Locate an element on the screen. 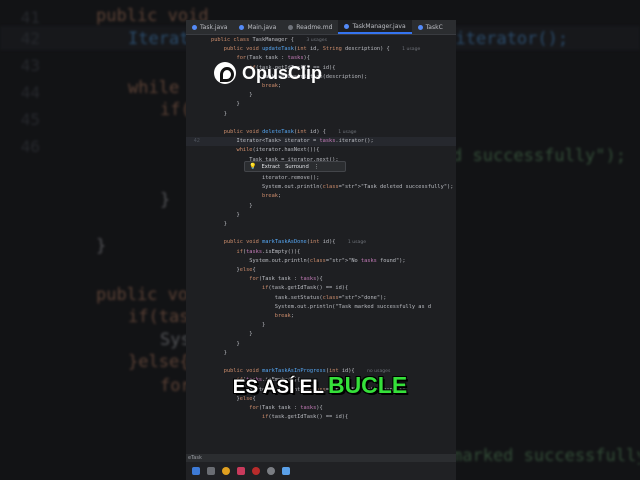  code-text: public void deleteTask(int id) { 1 usage is located at coordinates (290, 132).